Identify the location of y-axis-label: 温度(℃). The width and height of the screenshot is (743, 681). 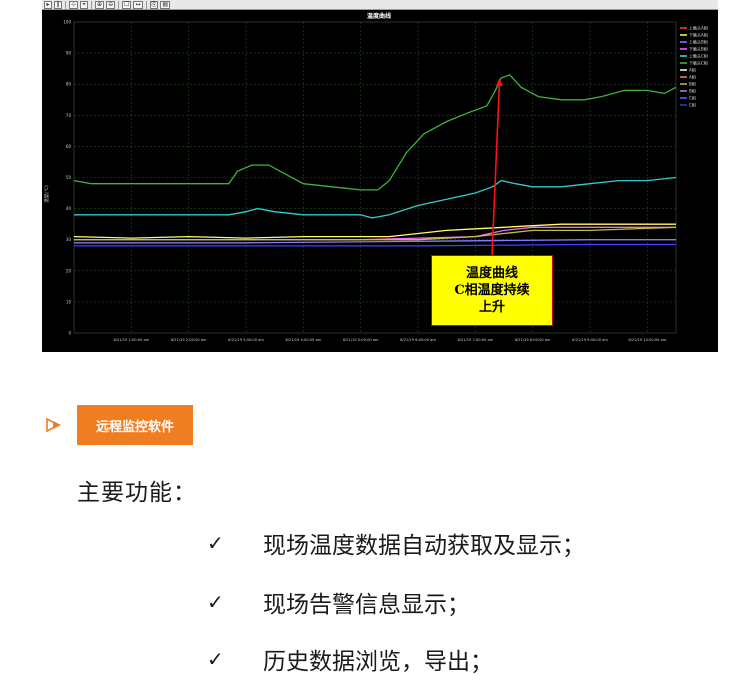
(46, 194).